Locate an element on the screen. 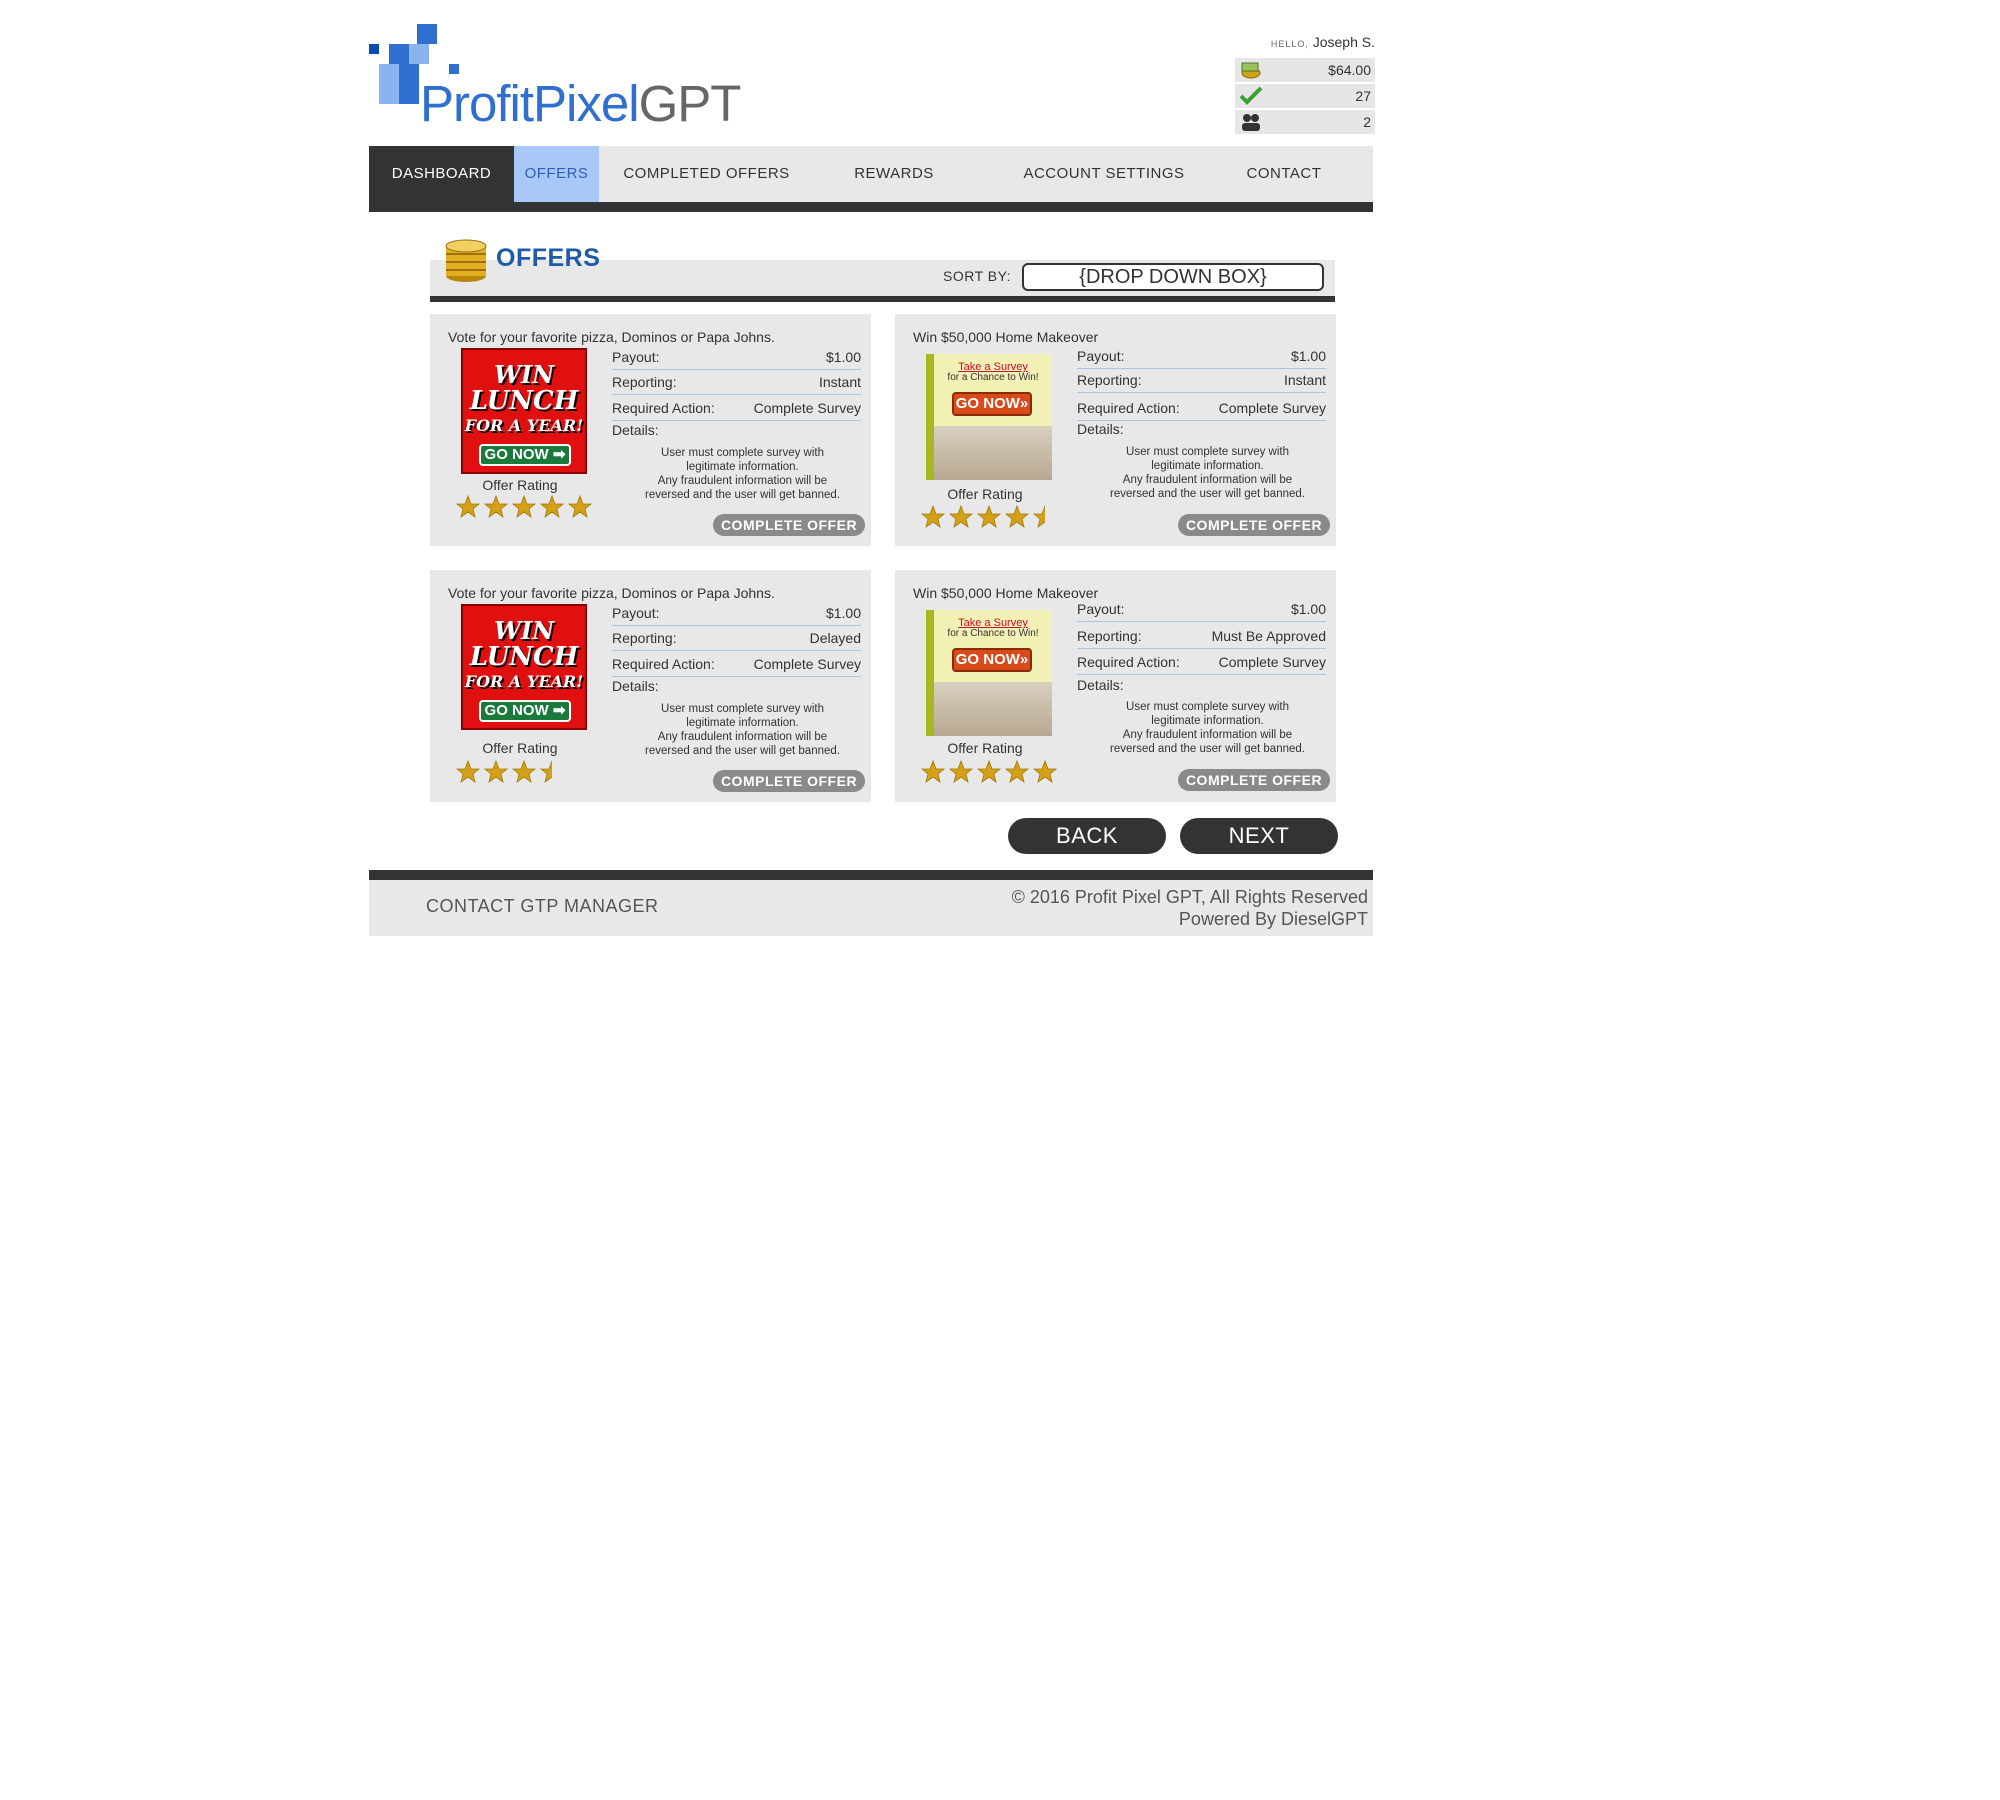 The width and height of the screenshot is (2000, 1800). nav-dashboard: DASHBOARD is located at coordinates (441, 174).